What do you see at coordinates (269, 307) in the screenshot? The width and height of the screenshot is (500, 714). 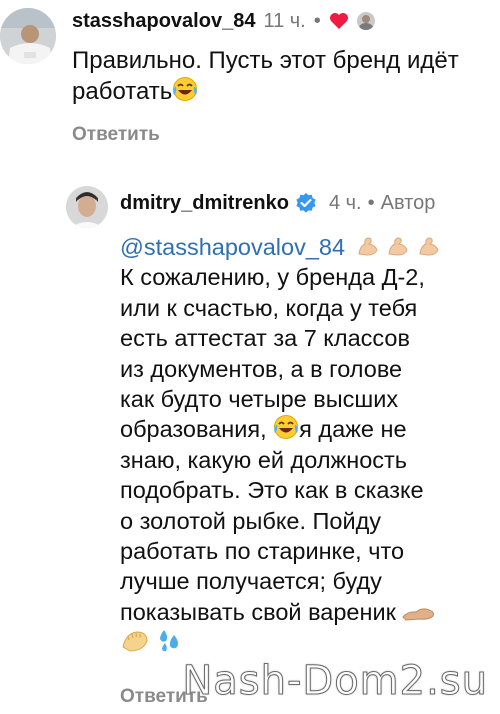 I see `text-line: или к счастью, когда у тебя` at bounding box center [269, 307].